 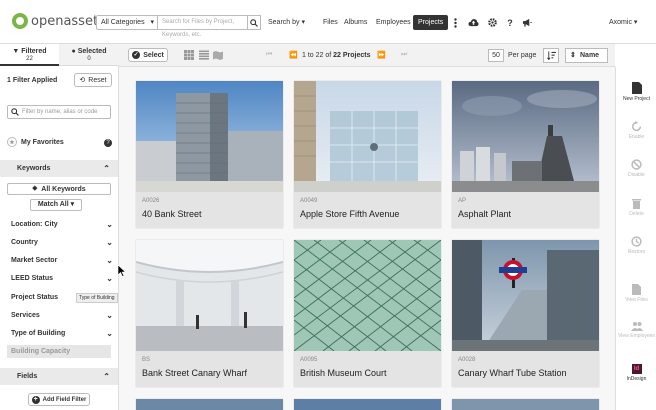 I want to click on my-favorites-filter: ★ My Favorites, so click(x=35, y=142).